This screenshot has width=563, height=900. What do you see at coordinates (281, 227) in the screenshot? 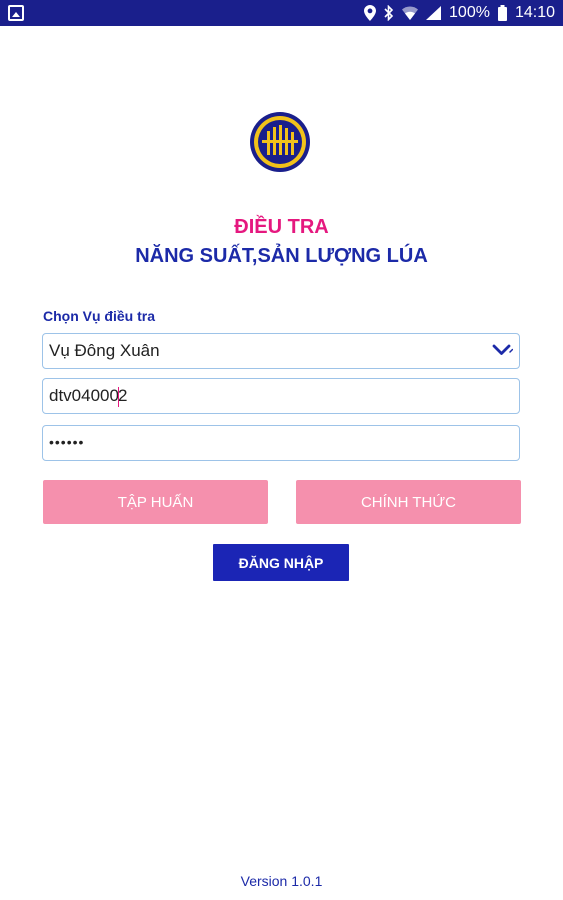
I see `page-title: ĐIỀU TRA` at bounding box center [281, 227].